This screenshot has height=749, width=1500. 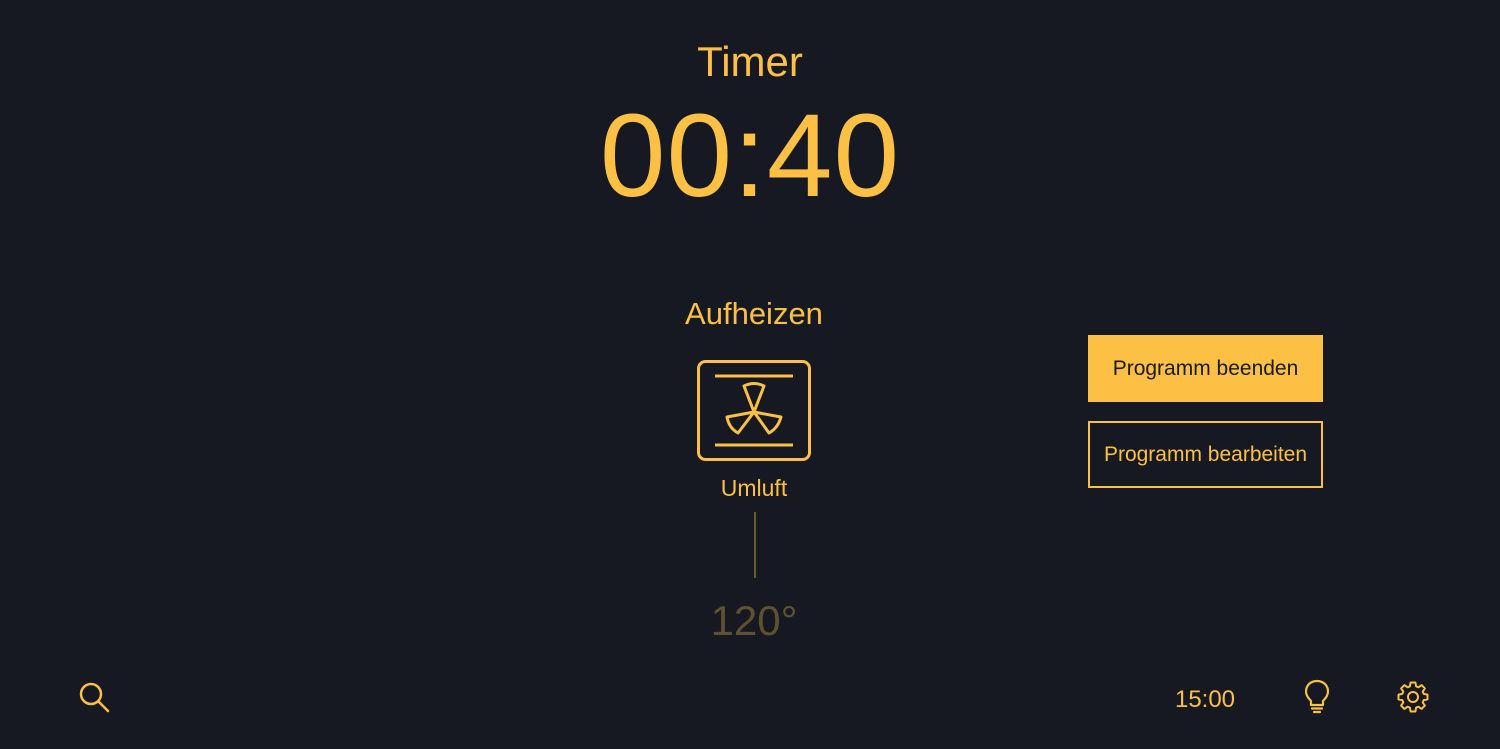 What do you see at coordinates (754, 488) in the screenshot?
I see `mode-label: Umluft` at bounding box center [754, 488].